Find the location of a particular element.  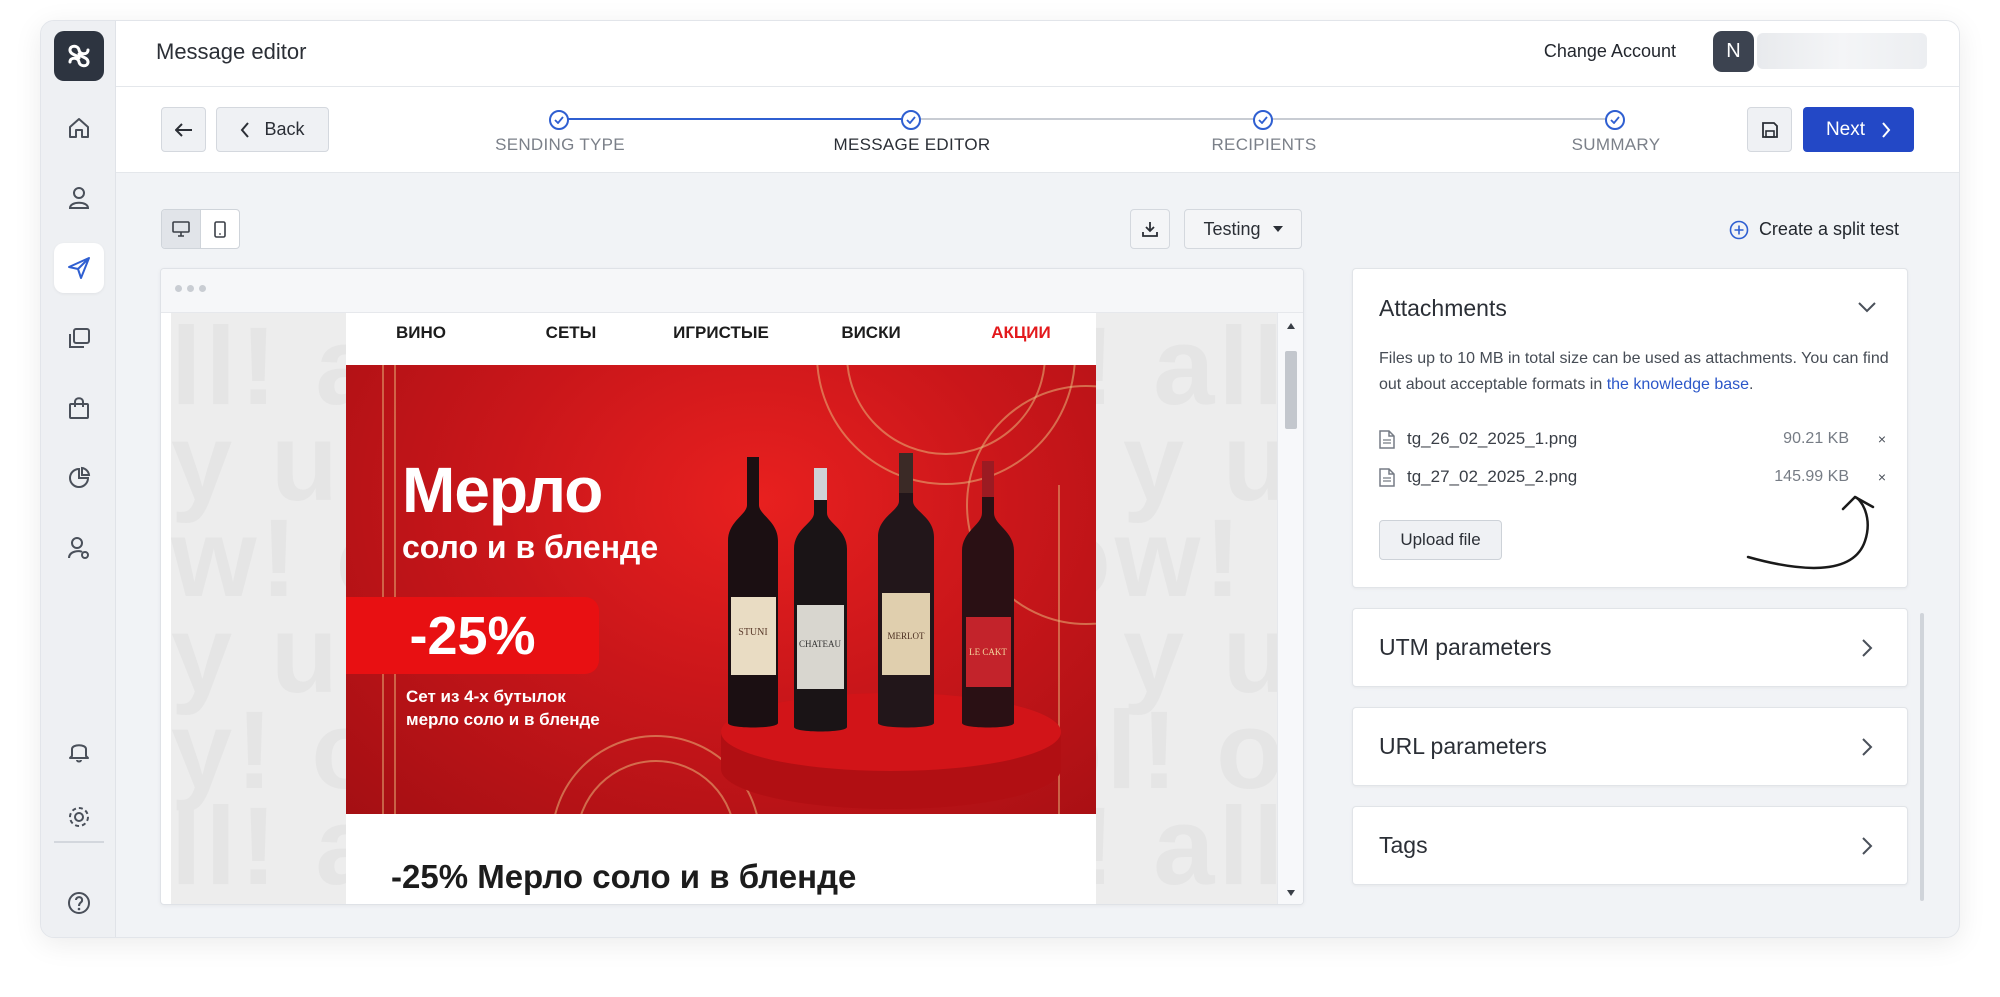

nav-settings is located at coordinates (79, 817).